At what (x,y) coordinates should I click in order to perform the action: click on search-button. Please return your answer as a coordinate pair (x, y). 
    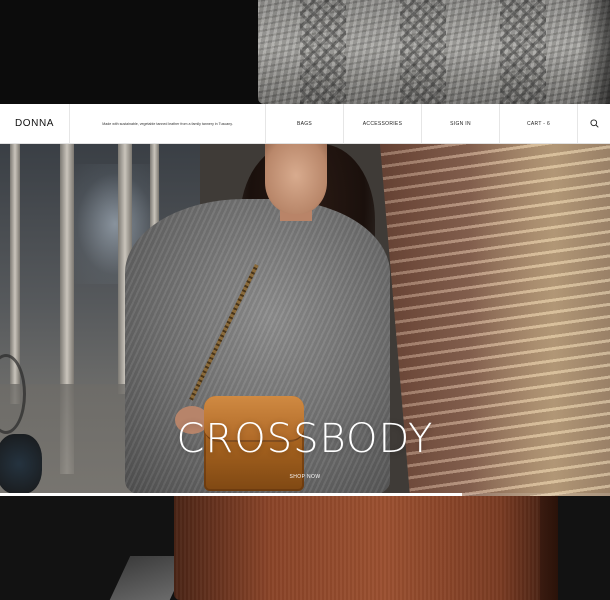
    Looking at the image, I should click on (594, 123).